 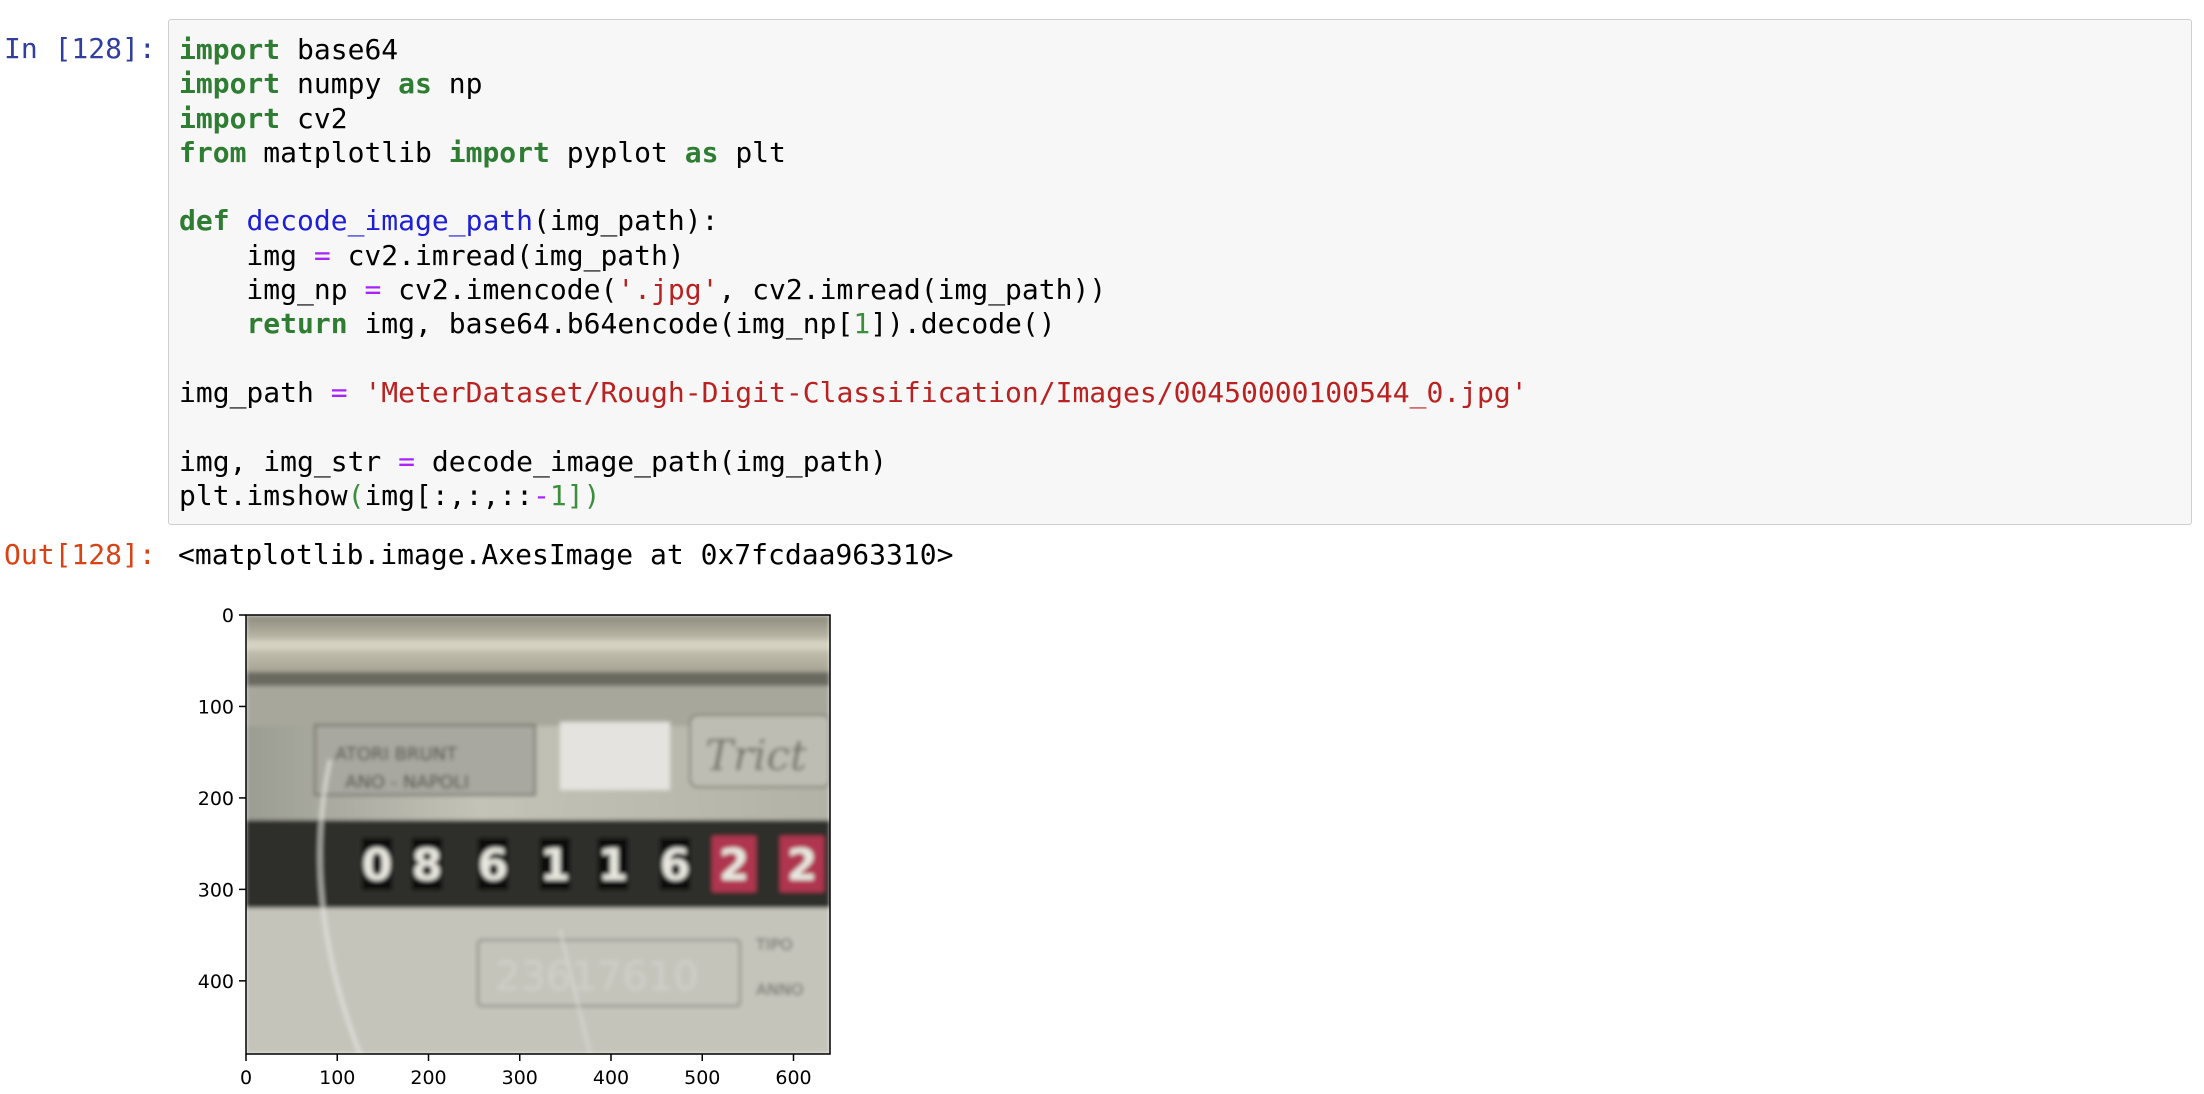 What do you see at coordinates (774, 944) in the screenshot?
I see `svg-text: TIPO` at bounding box center [774, 944].